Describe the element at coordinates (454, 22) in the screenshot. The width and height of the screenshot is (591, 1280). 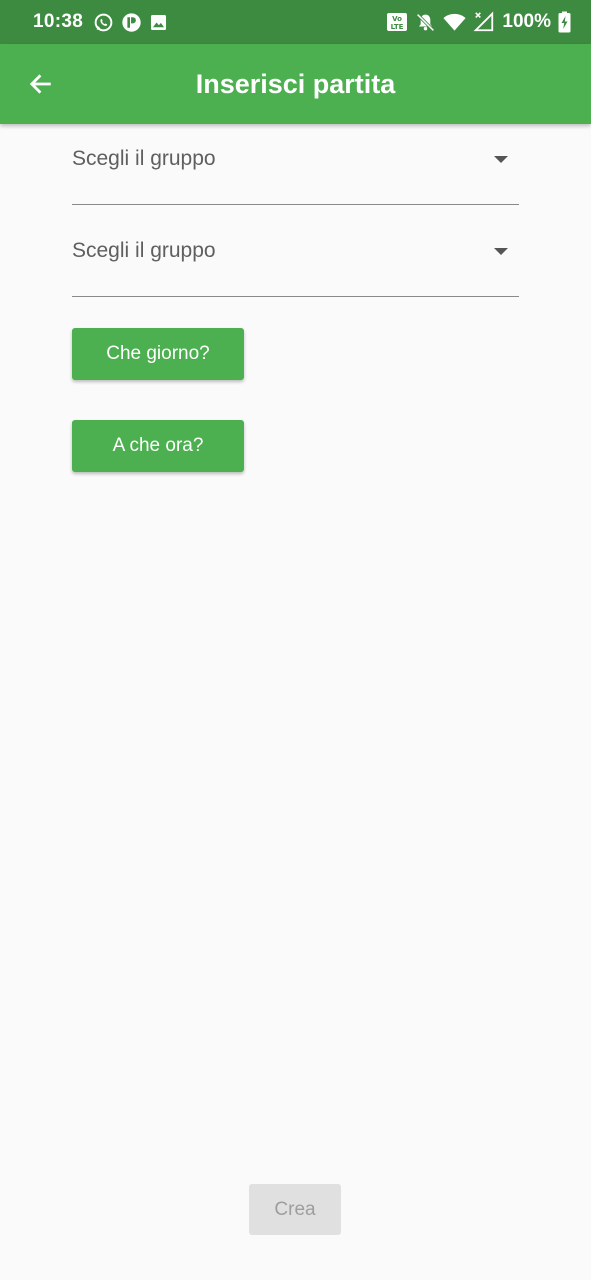
I see `wifi-icon` at that location.